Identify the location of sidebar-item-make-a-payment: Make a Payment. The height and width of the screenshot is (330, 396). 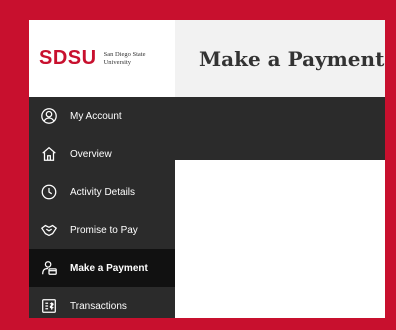
(102, 268).